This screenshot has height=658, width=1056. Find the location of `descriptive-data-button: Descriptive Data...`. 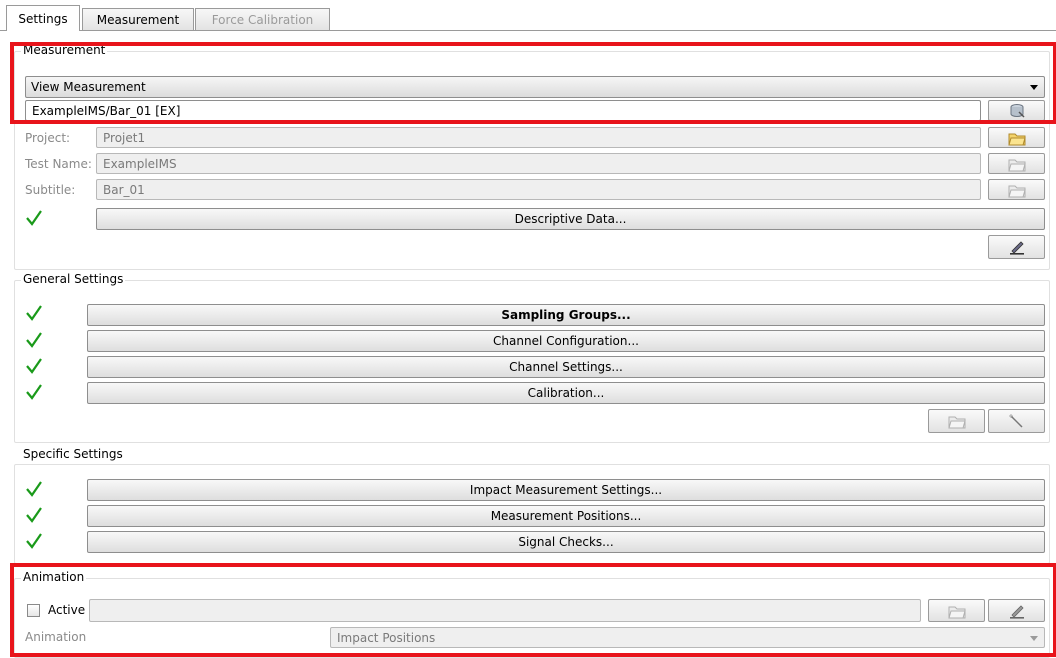

descriptive-data-button: Descriptive Data... is located at coordinates (570, 219).